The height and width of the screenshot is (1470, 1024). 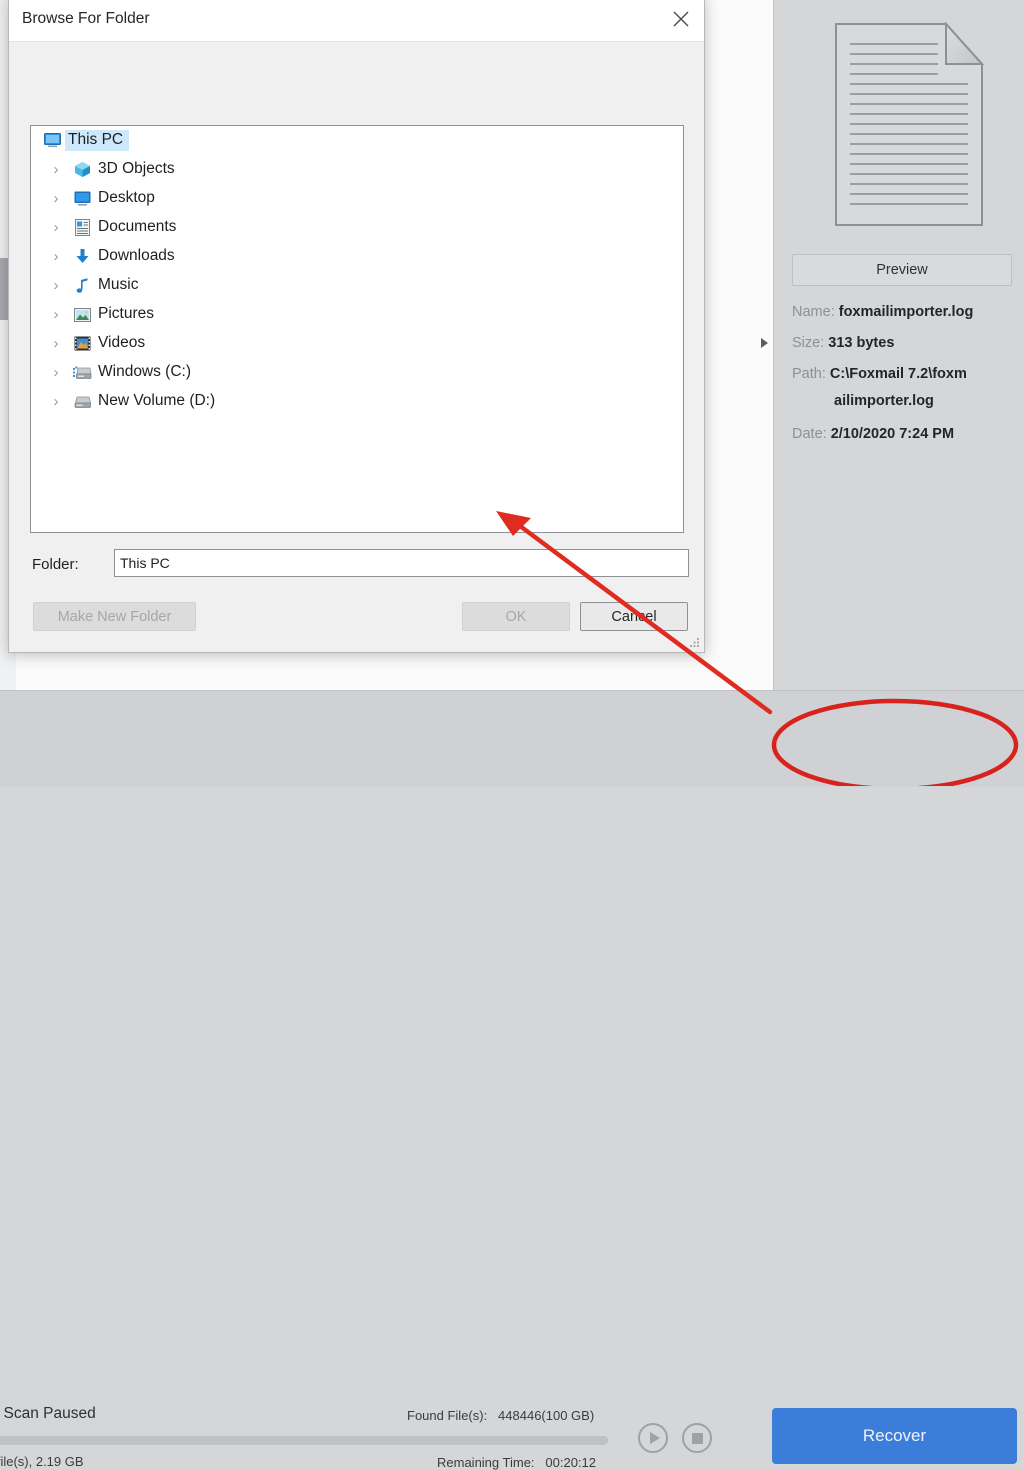 What do you see at coordinates (145, 371) in the screenshot?
I see `tree-item-label: Windows (C:)` at bounding box center [145, 371].